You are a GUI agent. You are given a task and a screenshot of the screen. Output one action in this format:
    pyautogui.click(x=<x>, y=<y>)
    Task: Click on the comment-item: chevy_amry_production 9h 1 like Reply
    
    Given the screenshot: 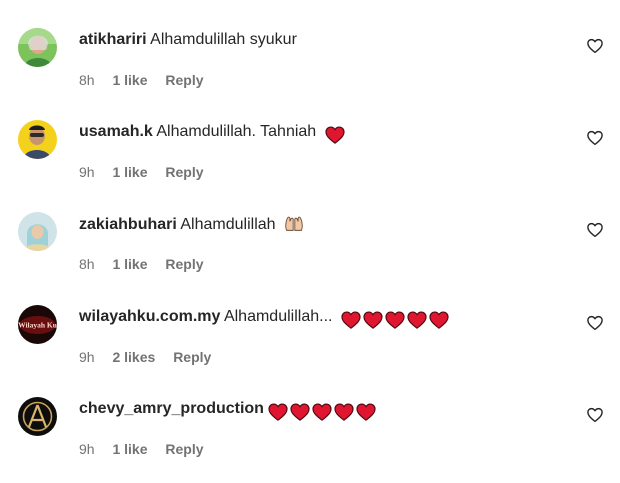 What is the action you would take?
    pyautogui.click(x=310, y=430)
    